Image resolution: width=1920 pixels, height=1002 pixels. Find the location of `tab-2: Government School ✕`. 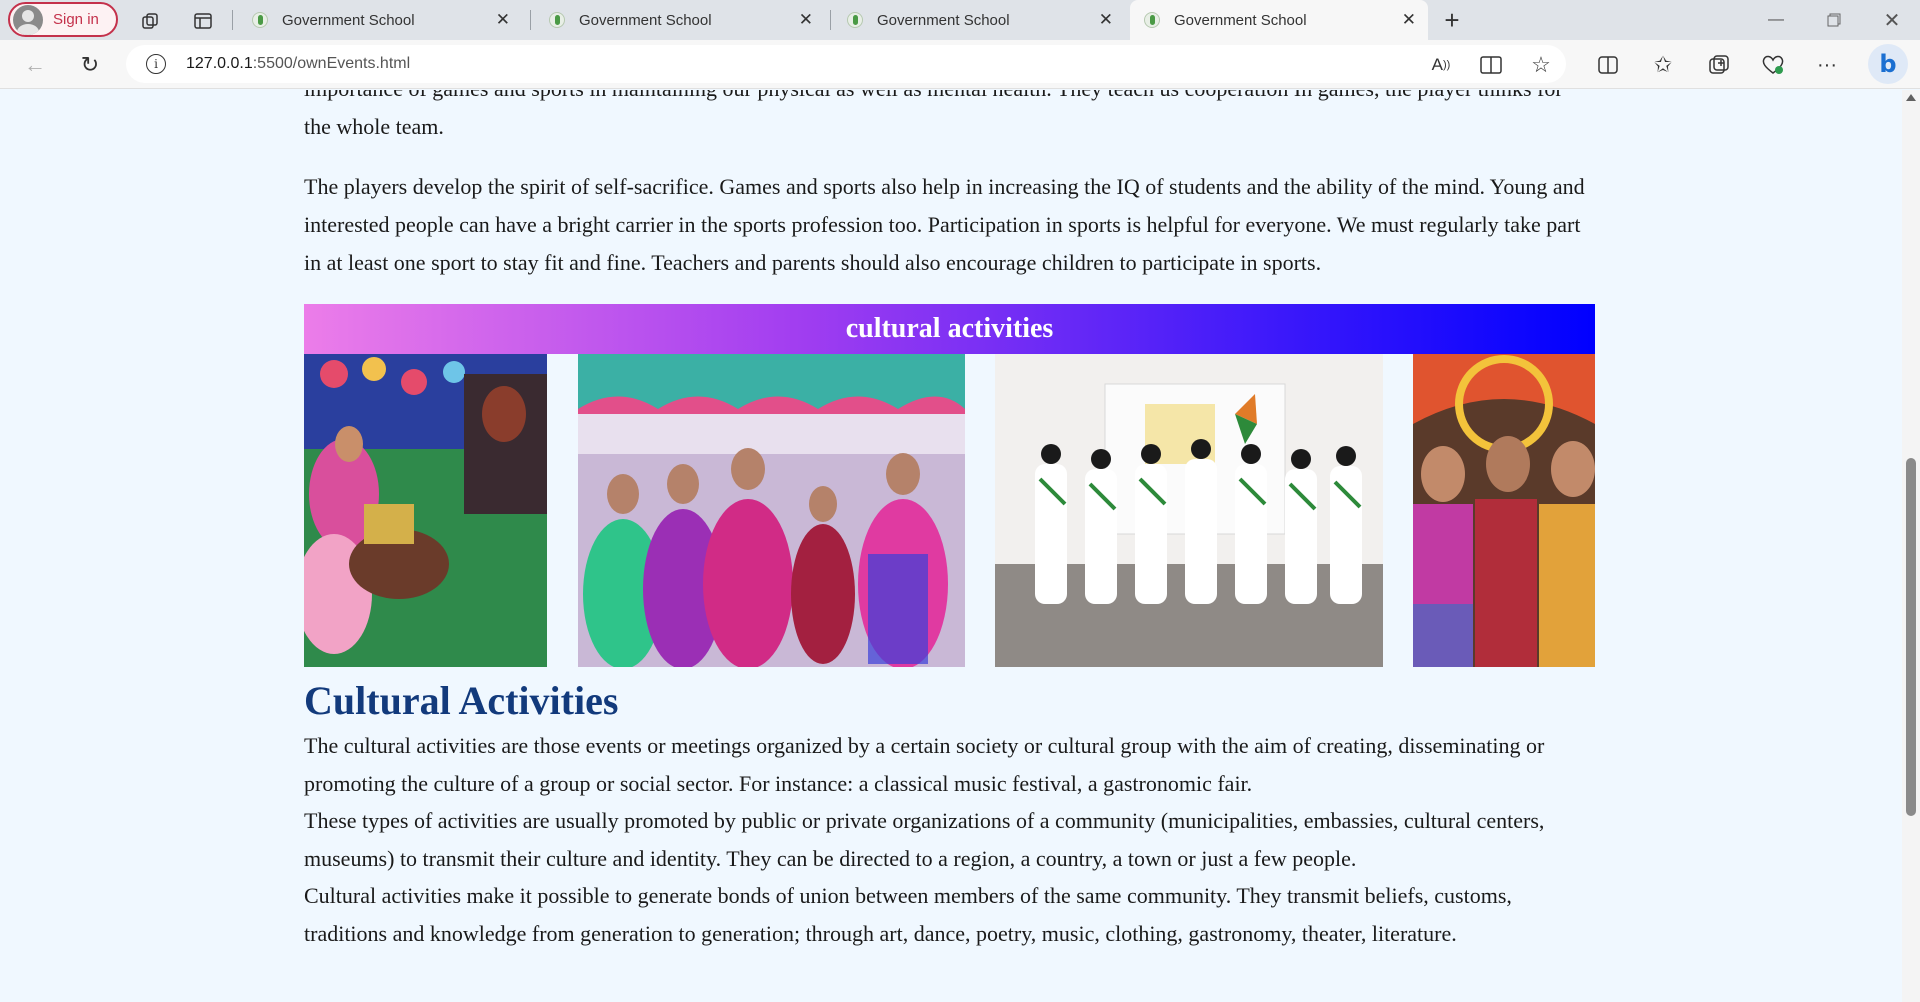

tab-2: Government School ✕ is located at coordinates (680, 20).